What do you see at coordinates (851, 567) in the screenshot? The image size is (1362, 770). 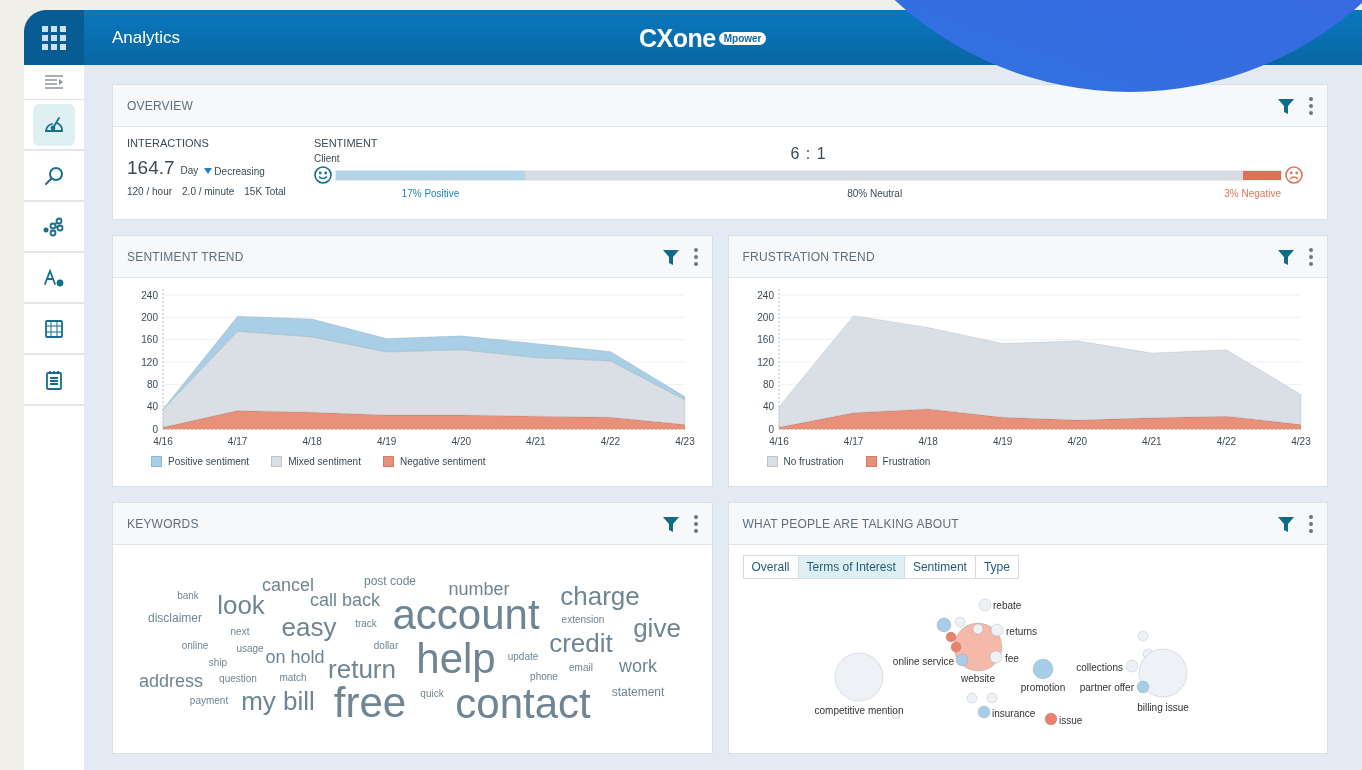 I see `tab: Terms of Interest` at bounding box center [851, 567].